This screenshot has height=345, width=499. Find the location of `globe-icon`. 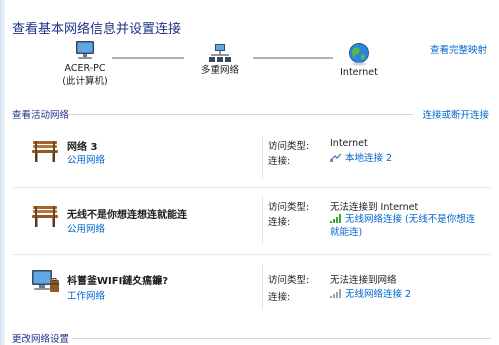

globe-icon is located at coordinates (359, 54).